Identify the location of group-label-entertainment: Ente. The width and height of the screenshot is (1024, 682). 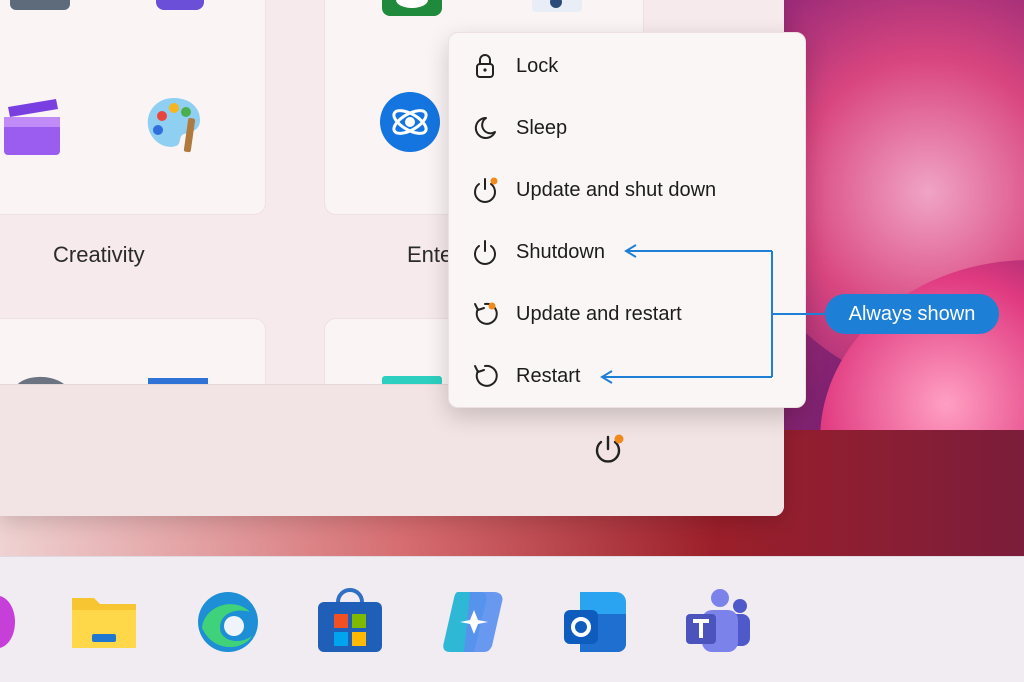
(430, 254).